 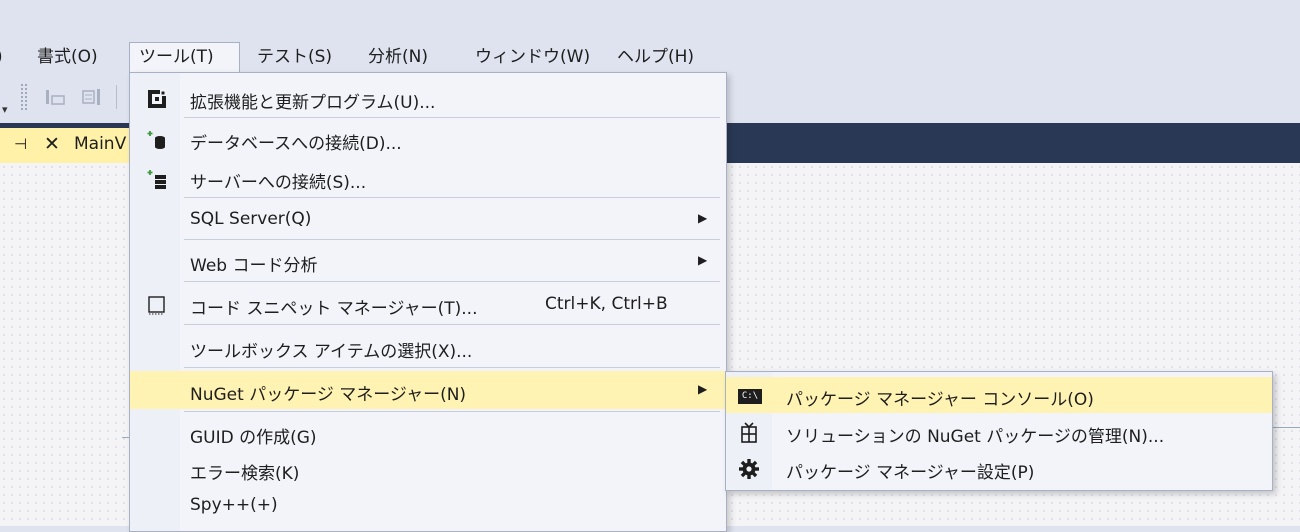 What do you see at coordinates (532, 57) in the screenshot?
I see `menu-window: ウィンドウ(W)` at bounding box center [532, 57].